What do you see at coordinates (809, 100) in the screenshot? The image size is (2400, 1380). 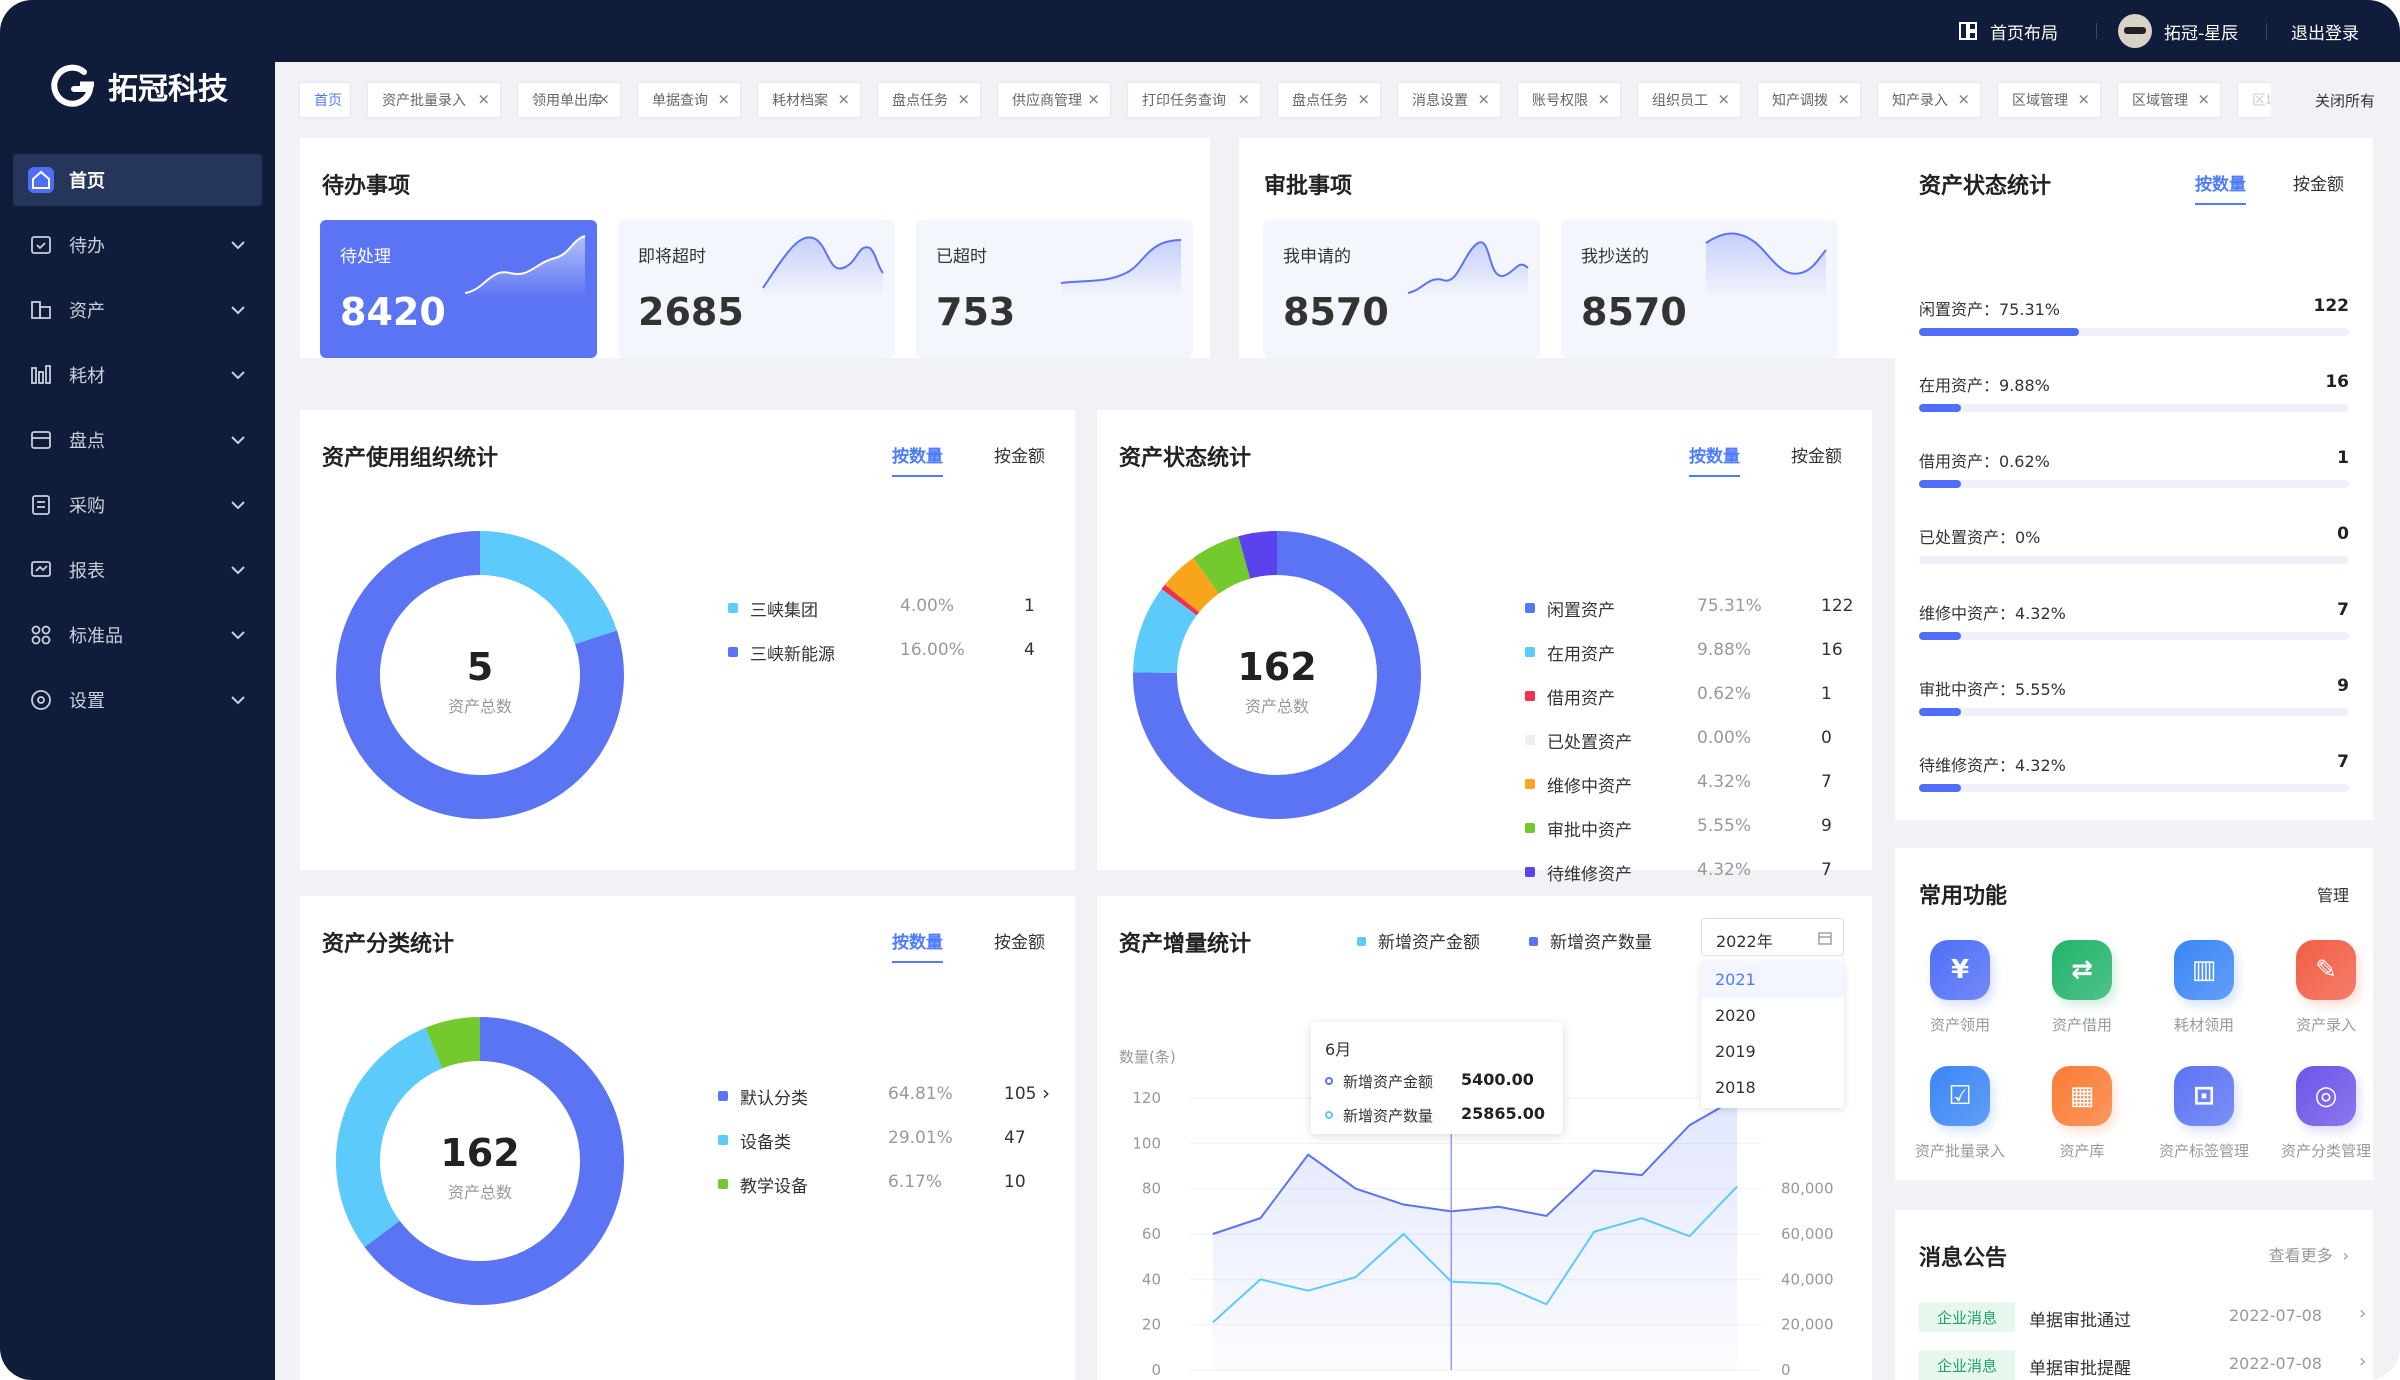 I see `tab: 耗材档案 ×` at bounding box center [809, 100].